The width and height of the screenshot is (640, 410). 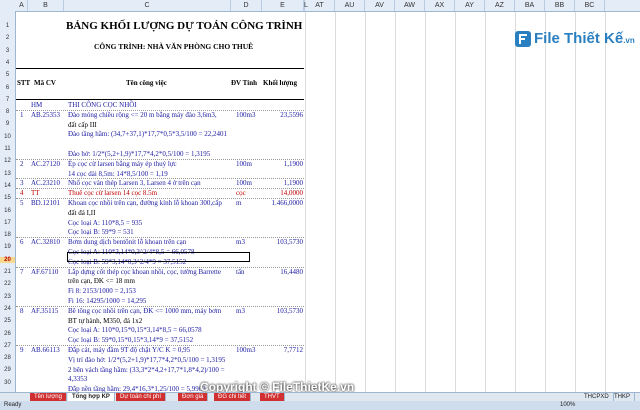 What do you see at coordinates (127, 242) in the screenshot?
I see `cell-ten: Bơm dung dịch bentônit lỗ khoan trên cạn` at bounding box center [127, 242].